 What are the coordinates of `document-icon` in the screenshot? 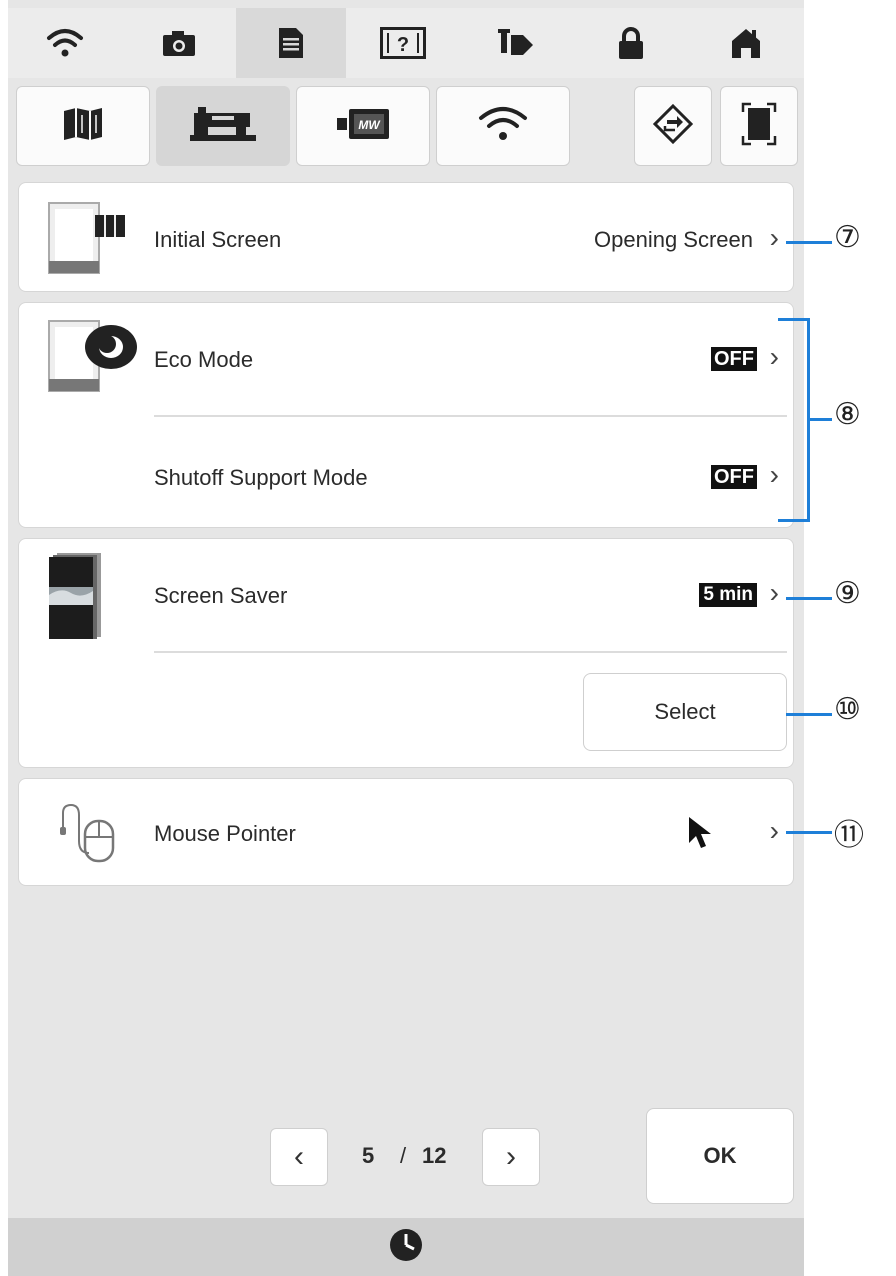 It's located at (291, 43).